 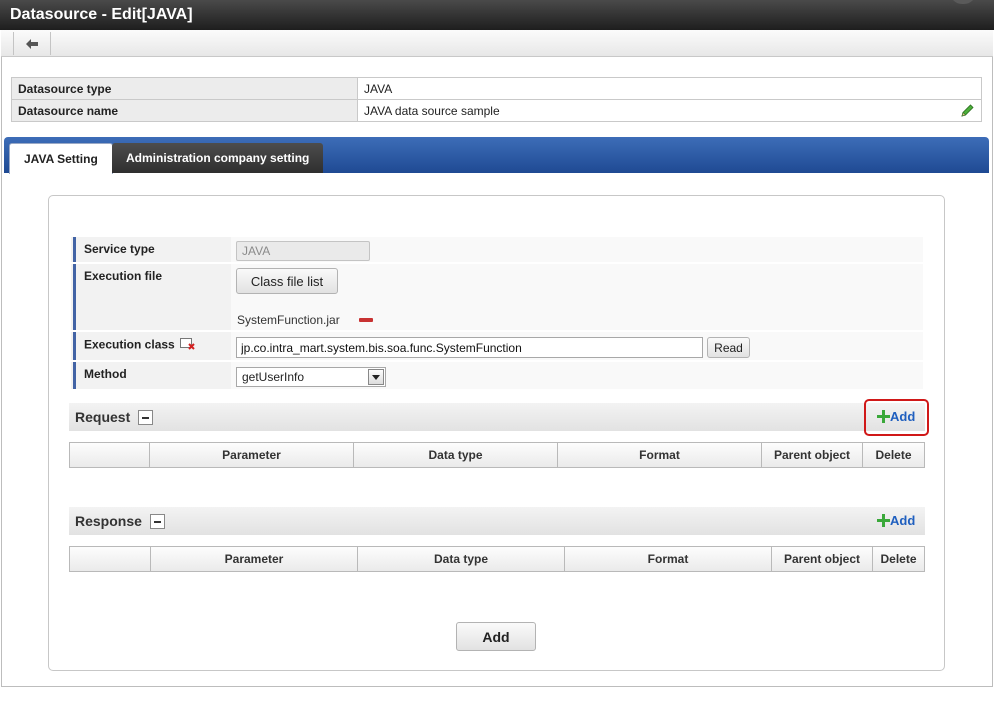 I want to click on window-corner, so click(x=963, y=2).